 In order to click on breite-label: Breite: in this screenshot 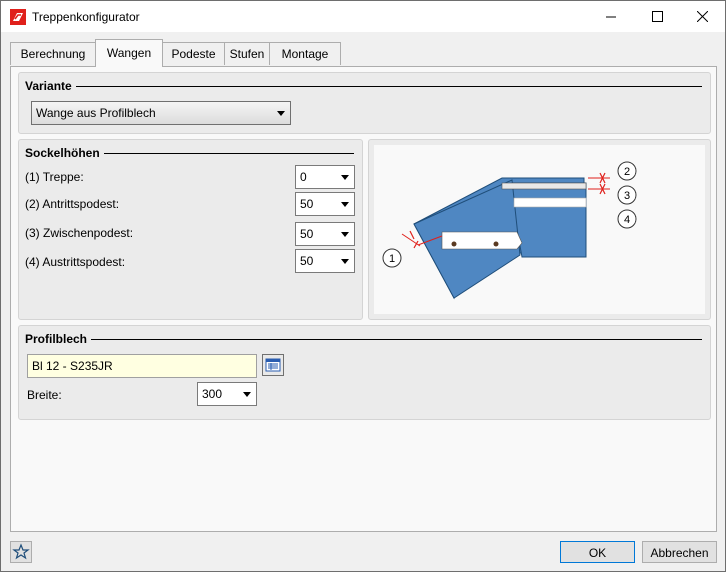, I will do `click(44, 395)`.